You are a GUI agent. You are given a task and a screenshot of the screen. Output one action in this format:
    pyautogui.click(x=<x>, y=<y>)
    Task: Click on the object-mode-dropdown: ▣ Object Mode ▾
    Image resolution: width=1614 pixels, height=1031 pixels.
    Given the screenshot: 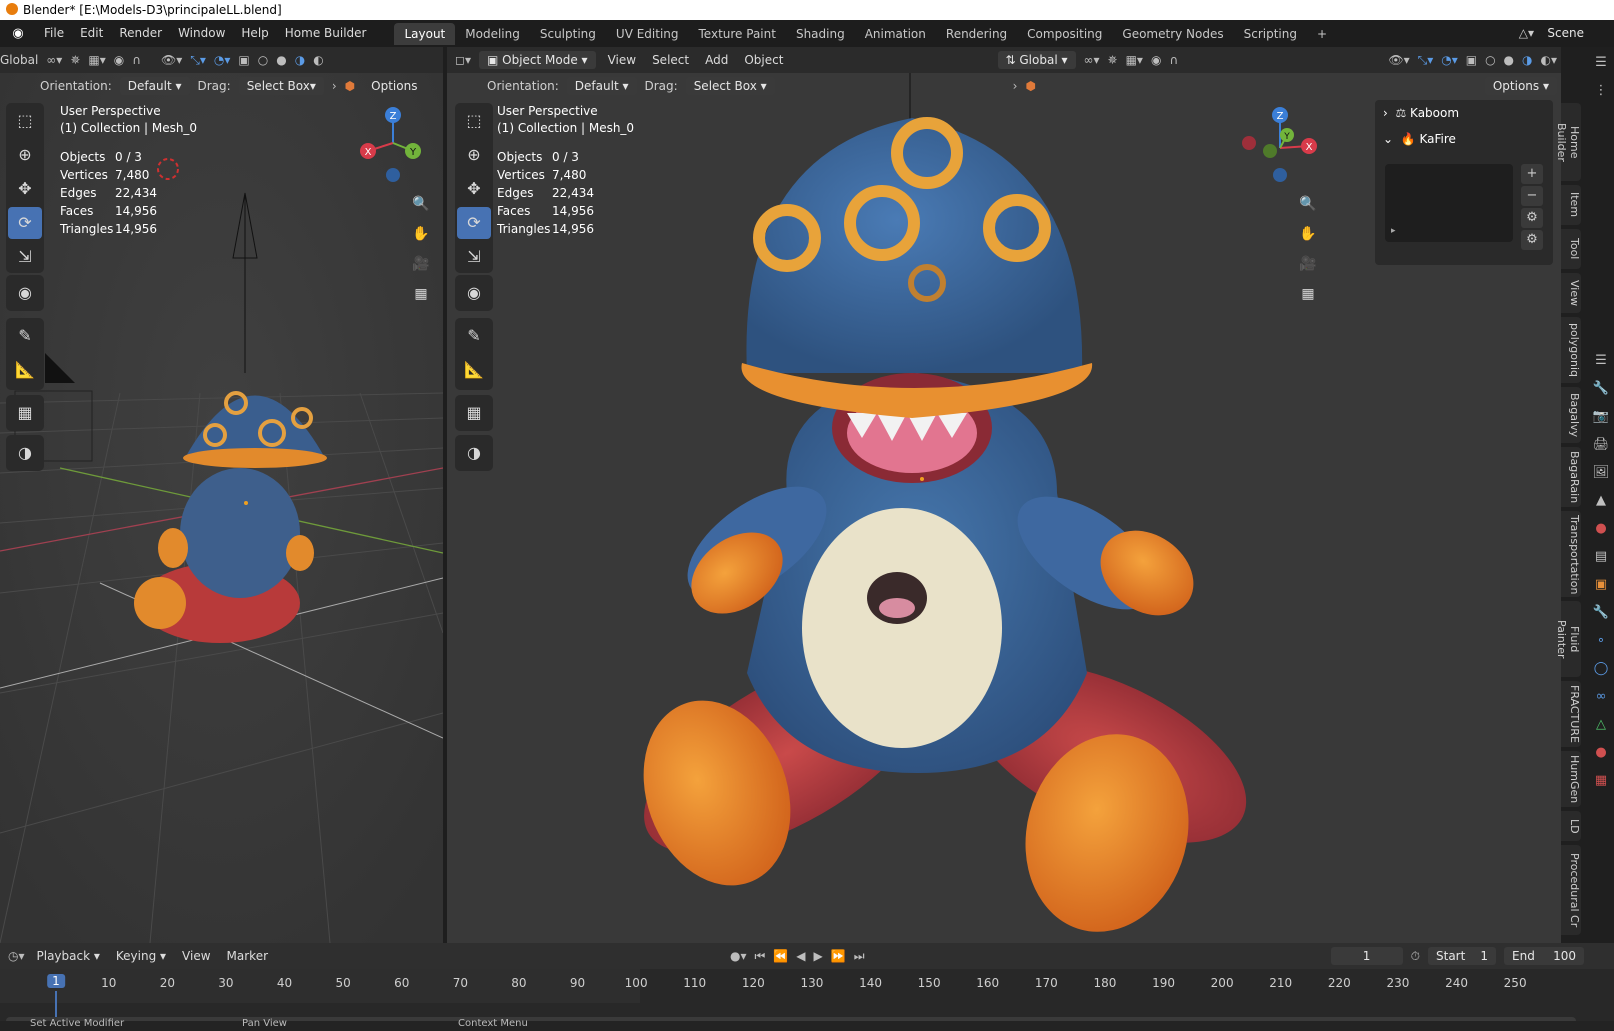 What is the action you would take?
    pyautogui.click(x=537, y=60)
    